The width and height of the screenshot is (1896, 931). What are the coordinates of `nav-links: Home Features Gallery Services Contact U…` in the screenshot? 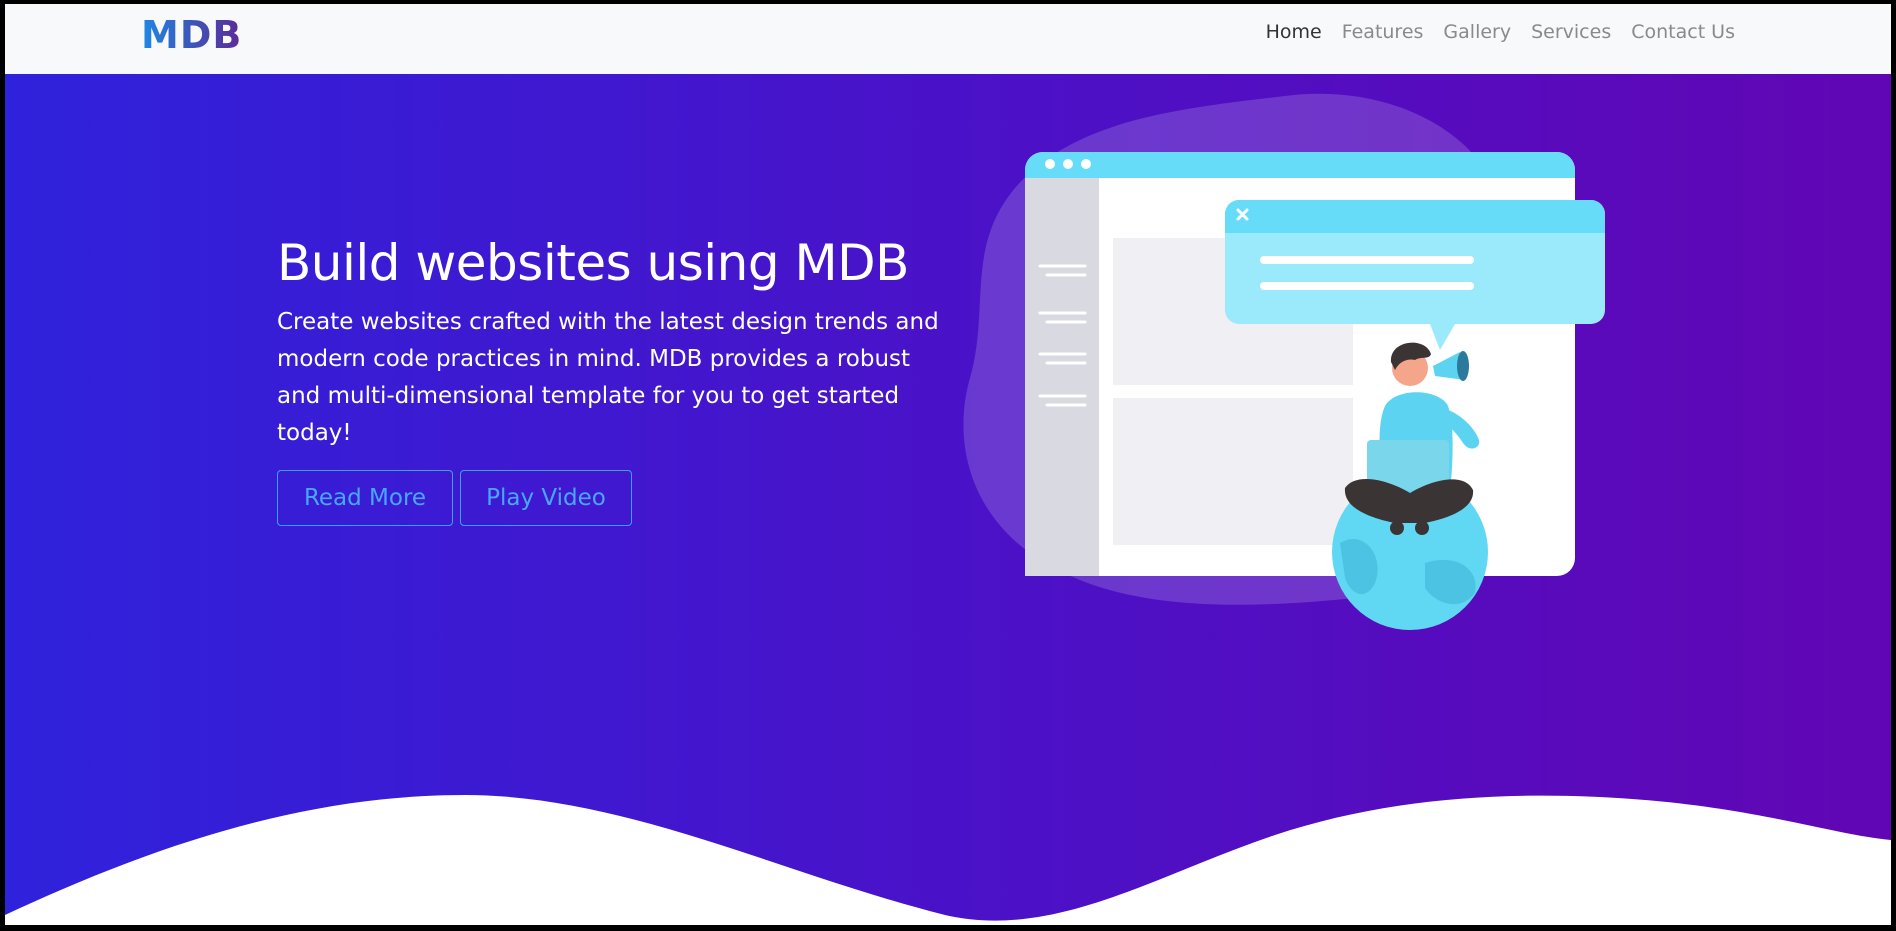 It's located at (1500, 32).